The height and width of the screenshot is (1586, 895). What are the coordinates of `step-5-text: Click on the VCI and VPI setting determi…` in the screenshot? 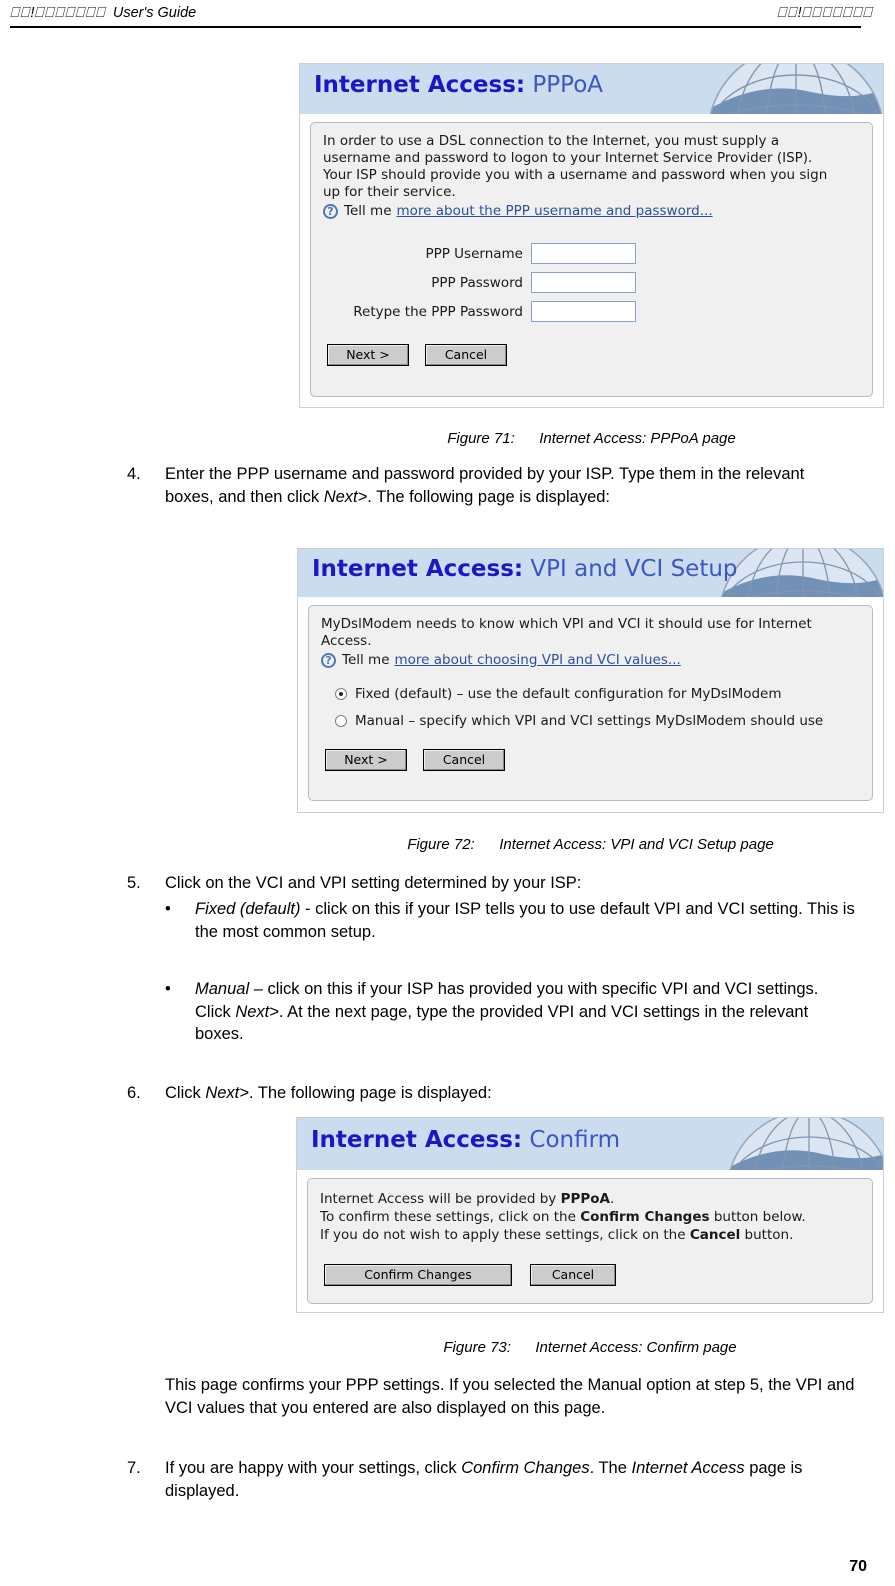 It's located at (373, 883).